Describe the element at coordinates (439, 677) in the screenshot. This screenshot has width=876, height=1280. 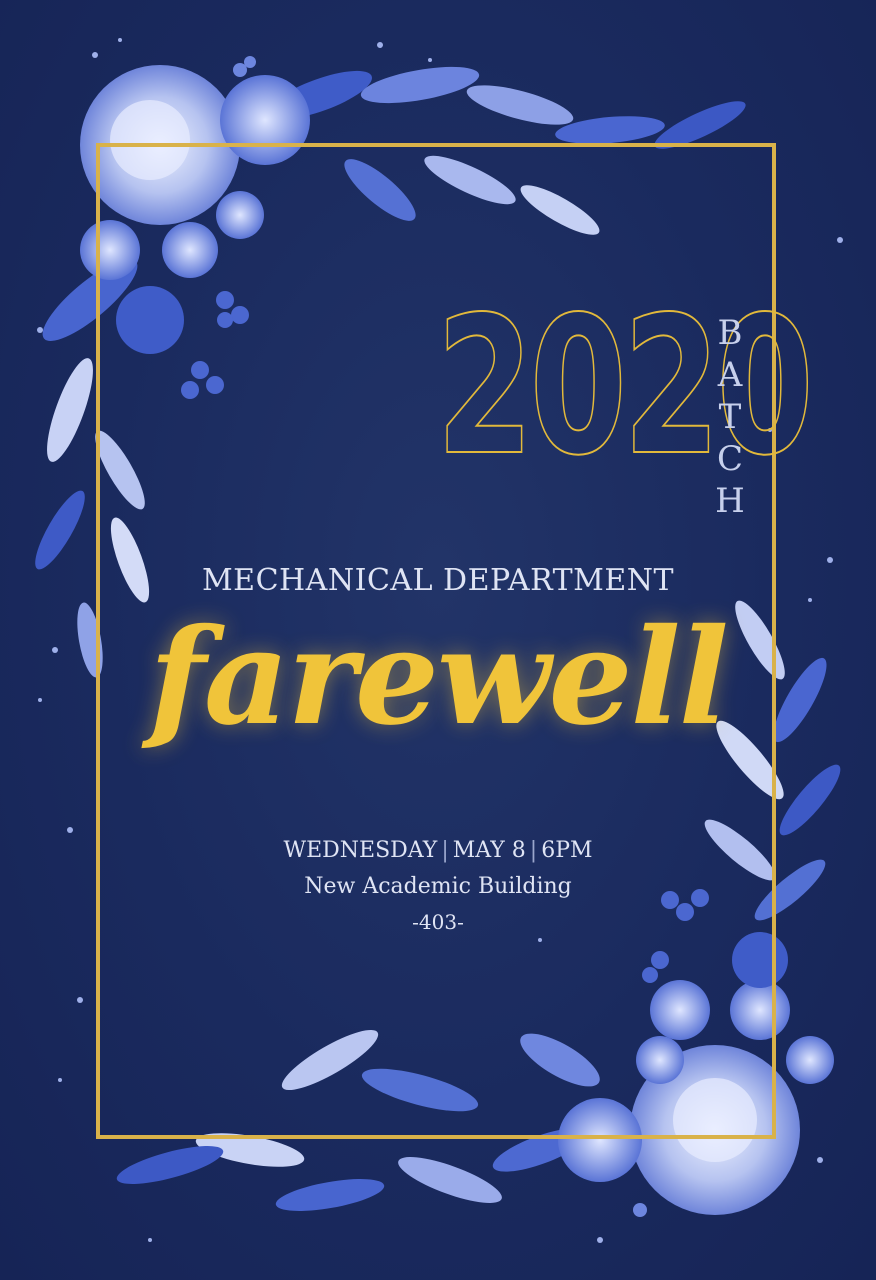
I see `farewell-headline: farewell` at that location.